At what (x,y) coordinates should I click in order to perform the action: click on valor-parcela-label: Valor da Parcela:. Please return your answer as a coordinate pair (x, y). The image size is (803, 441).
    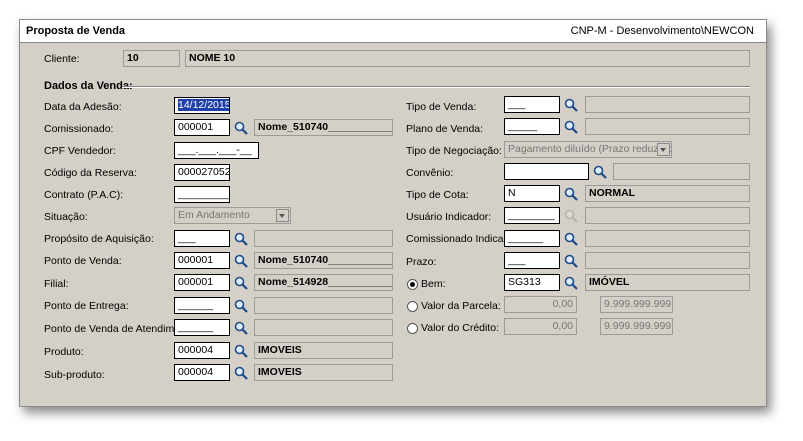
    Looking at the image, I should click on (461, 306).